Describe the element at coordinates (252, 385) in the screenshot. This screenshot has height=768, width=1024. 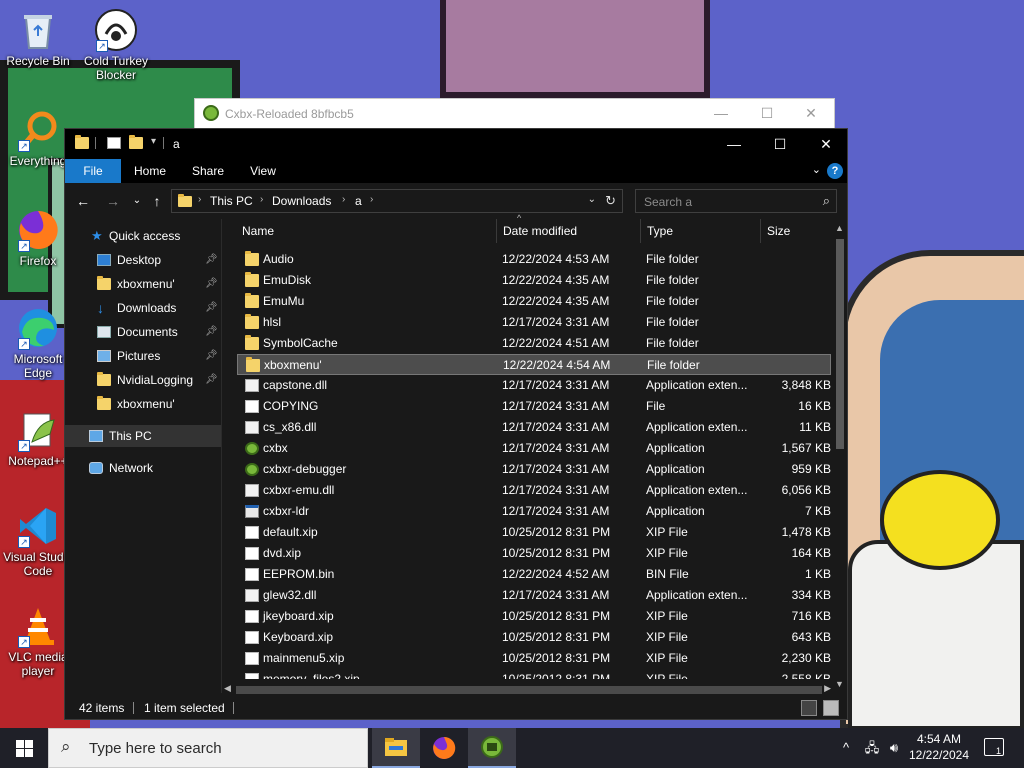
I see `dll-file-icon` at that location.